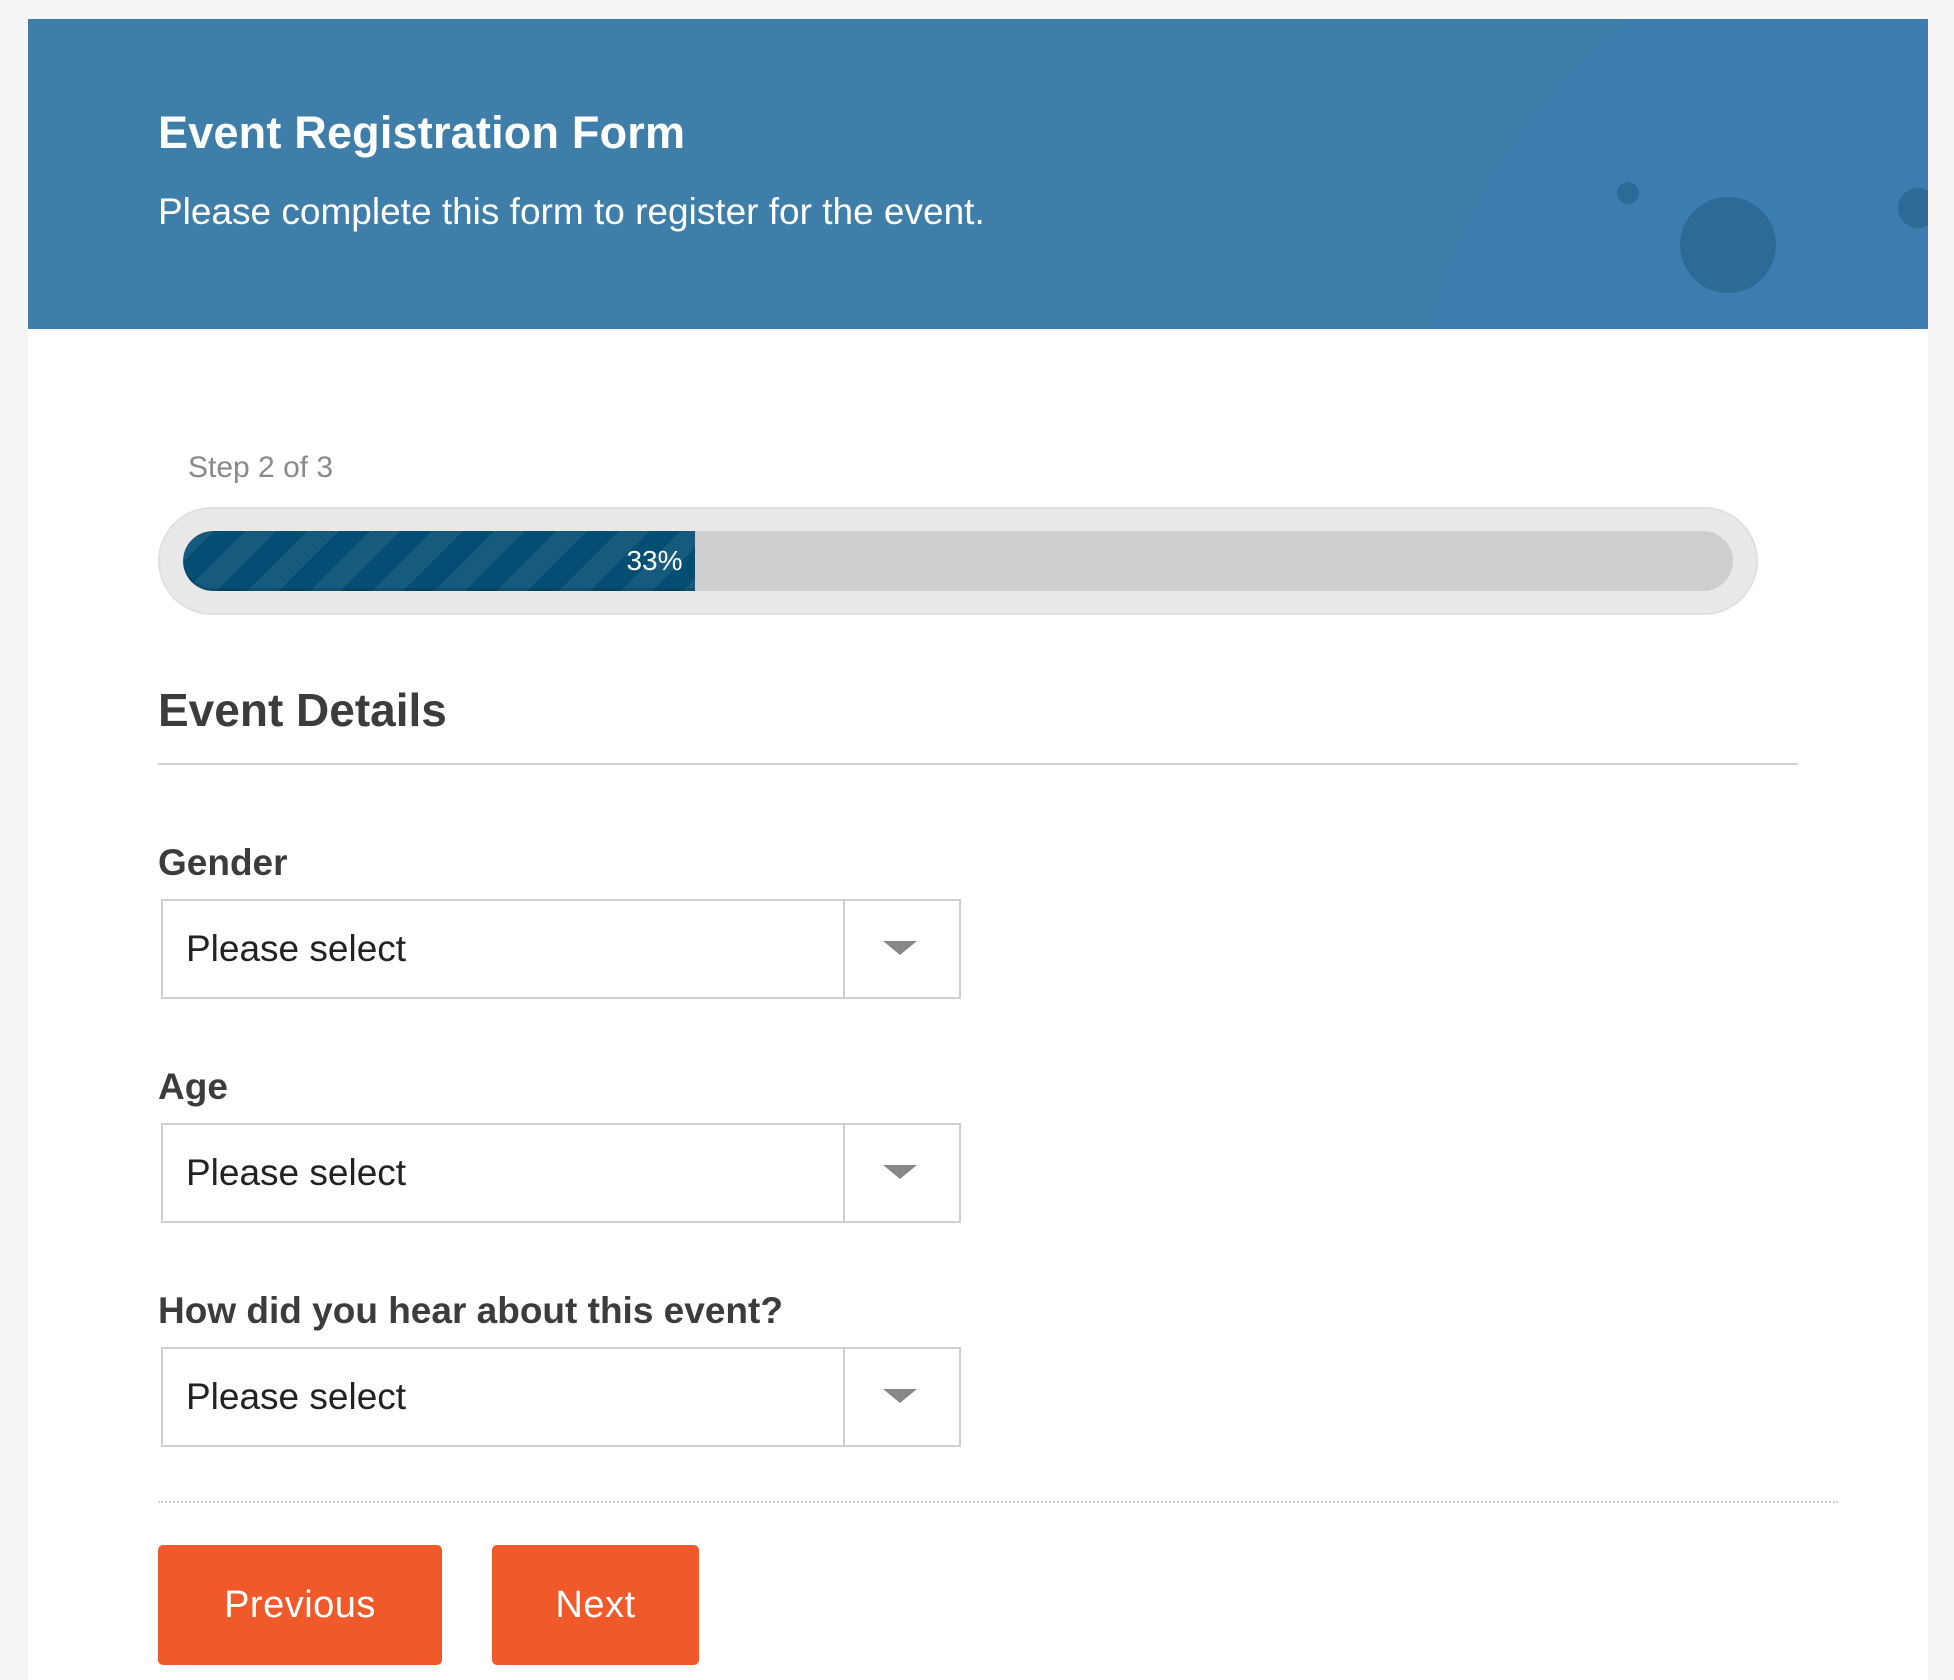 The width and height of the screenshot is (1954, 1680). What do you see at coordinates (561, 949) in the screenshot?
I see `gender-select: Please select` at bounding box center [561, 949].